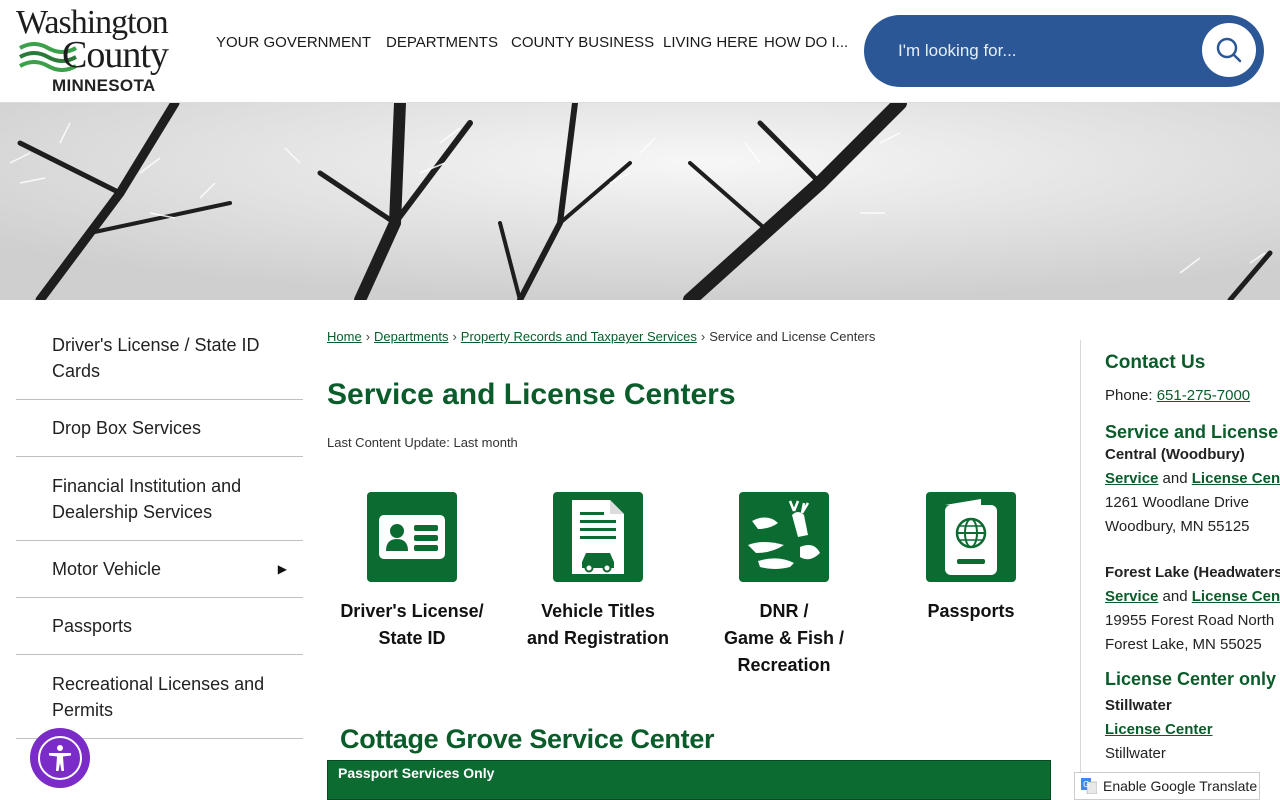 Image resolution: width=1280 pixels, height=800 pixels. I want to click on central-address-2: Woodbury, MN 55125, so click(1177, 526).